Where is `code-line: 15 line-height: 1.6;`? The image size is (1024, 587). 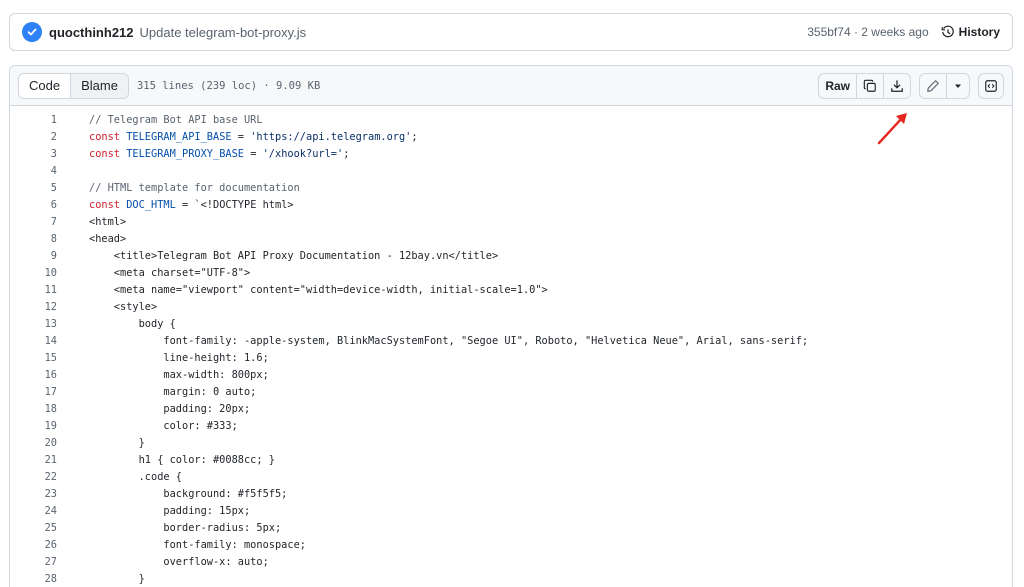
code-line: 15 line-height: 1.6; is located at coordinates (511, 357).